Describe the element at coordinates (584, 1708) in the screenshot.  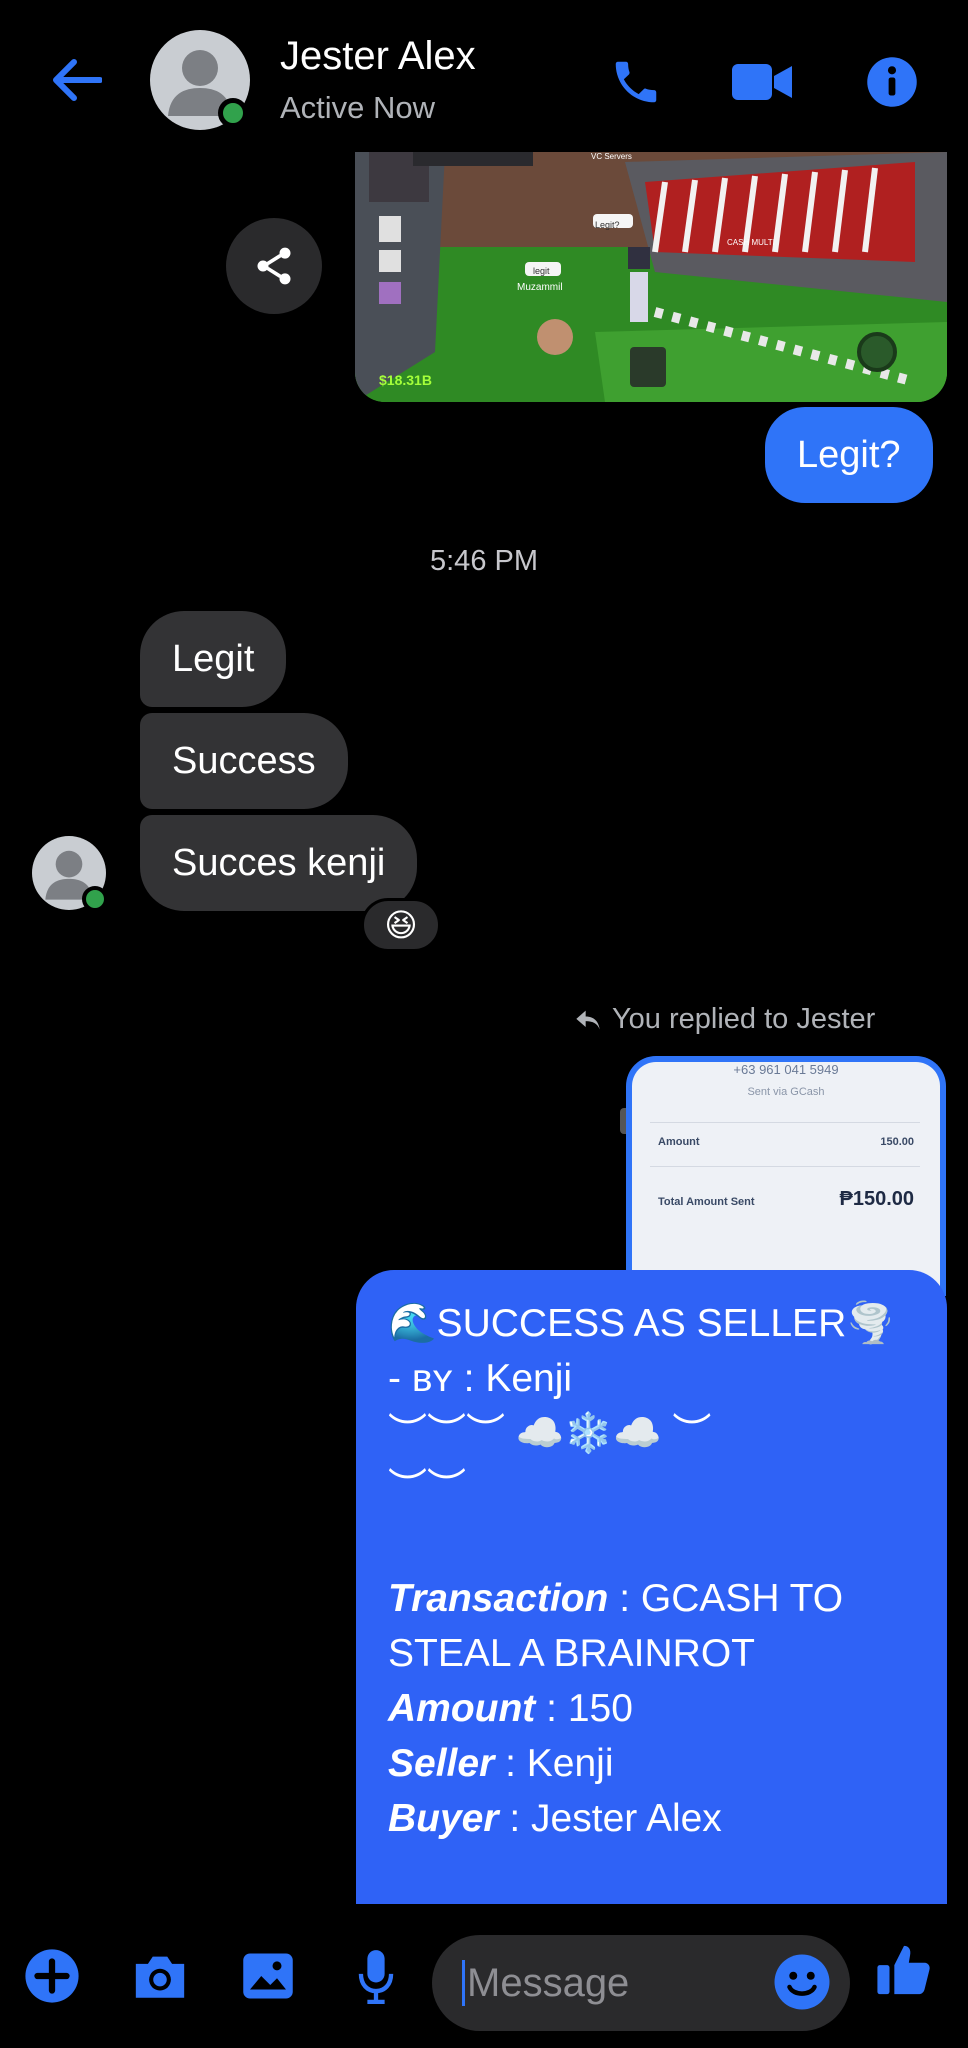
I see `msg-amount-value: : 150` at that location.